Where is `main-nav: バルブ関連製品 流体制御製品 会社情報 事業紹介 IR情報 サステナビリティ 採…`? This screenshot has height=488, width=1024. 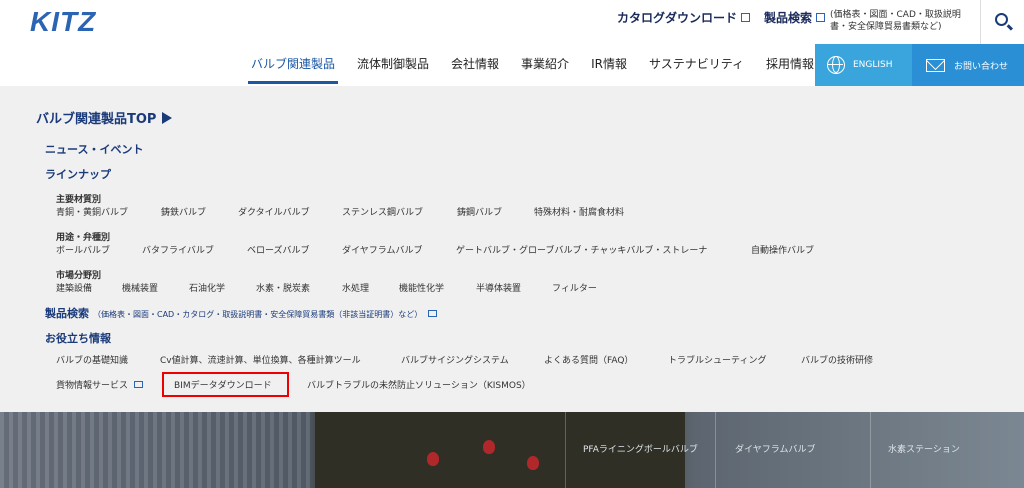
main-nav: バルブ関連製品 流体制御製品 会社情報 事業紹介 IR情報 サステナビリティ 採… is located at coordinates (532, 65).